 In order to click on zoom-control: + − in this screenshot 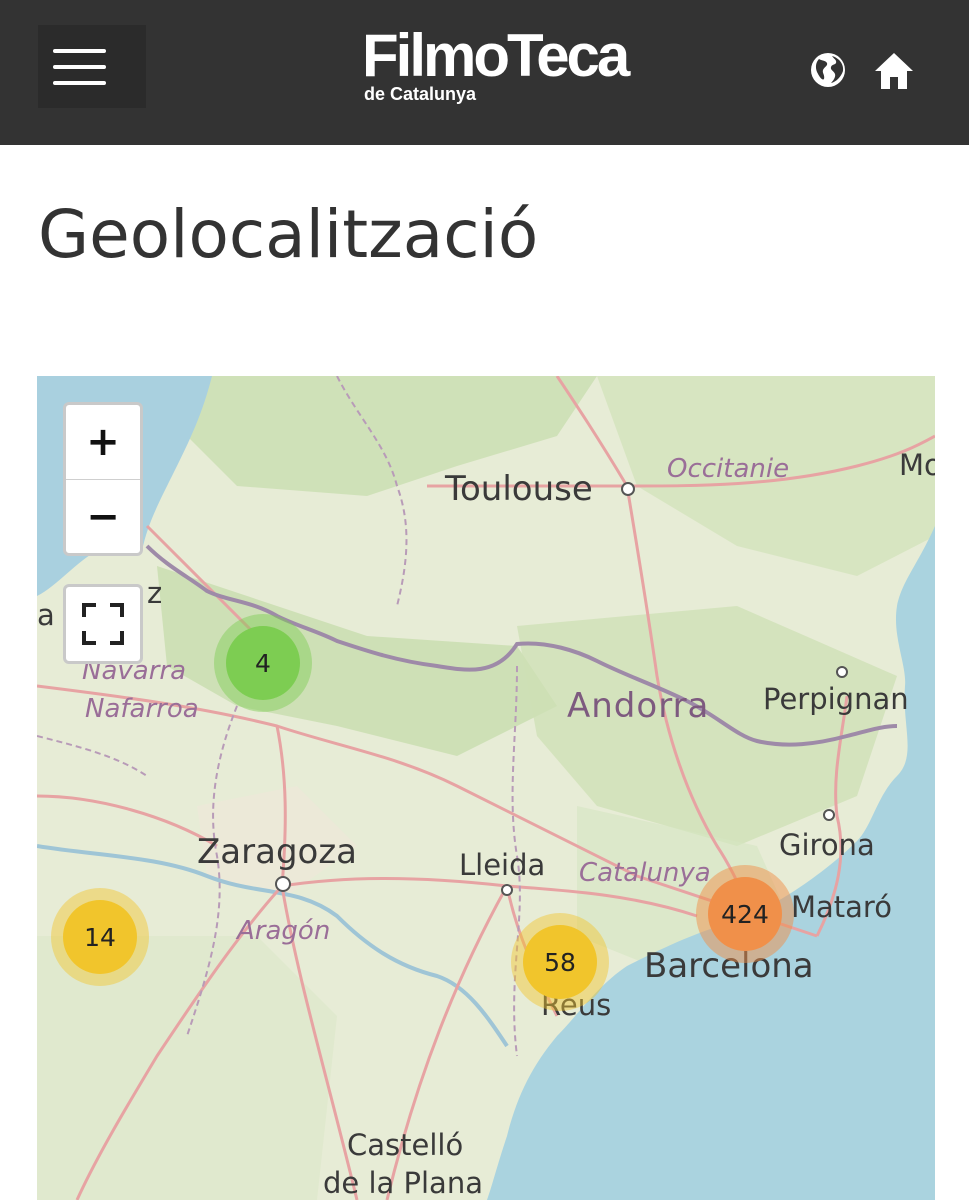, I will do `click(103, 479)`.